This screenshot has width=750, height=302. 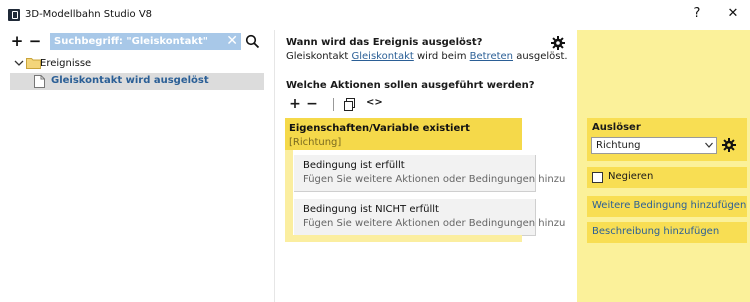 What do you see at coordinates (491, 56) in the screenshot?
I see `enter-link: Betreten` at bounding box center [491, 56].